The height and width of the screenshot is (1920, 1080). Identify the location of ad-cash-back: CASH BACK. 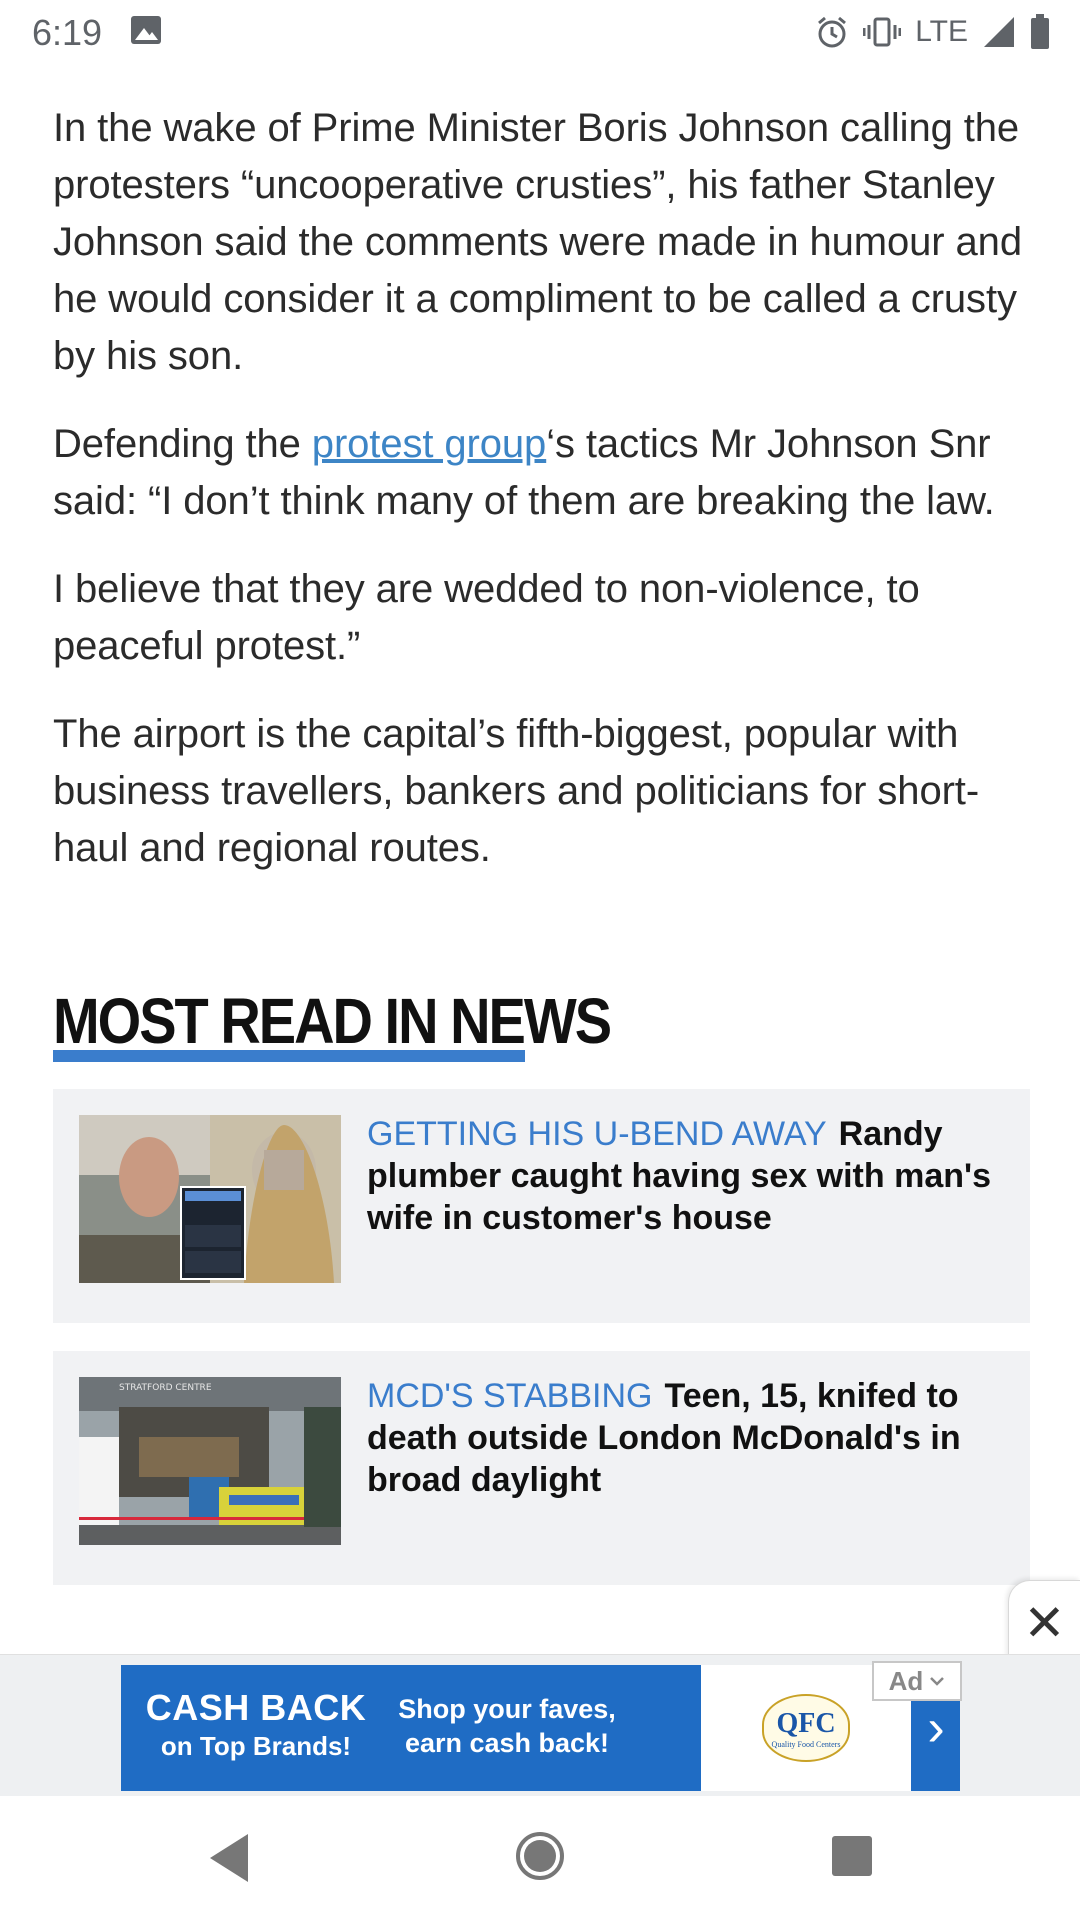
(256, 1707).